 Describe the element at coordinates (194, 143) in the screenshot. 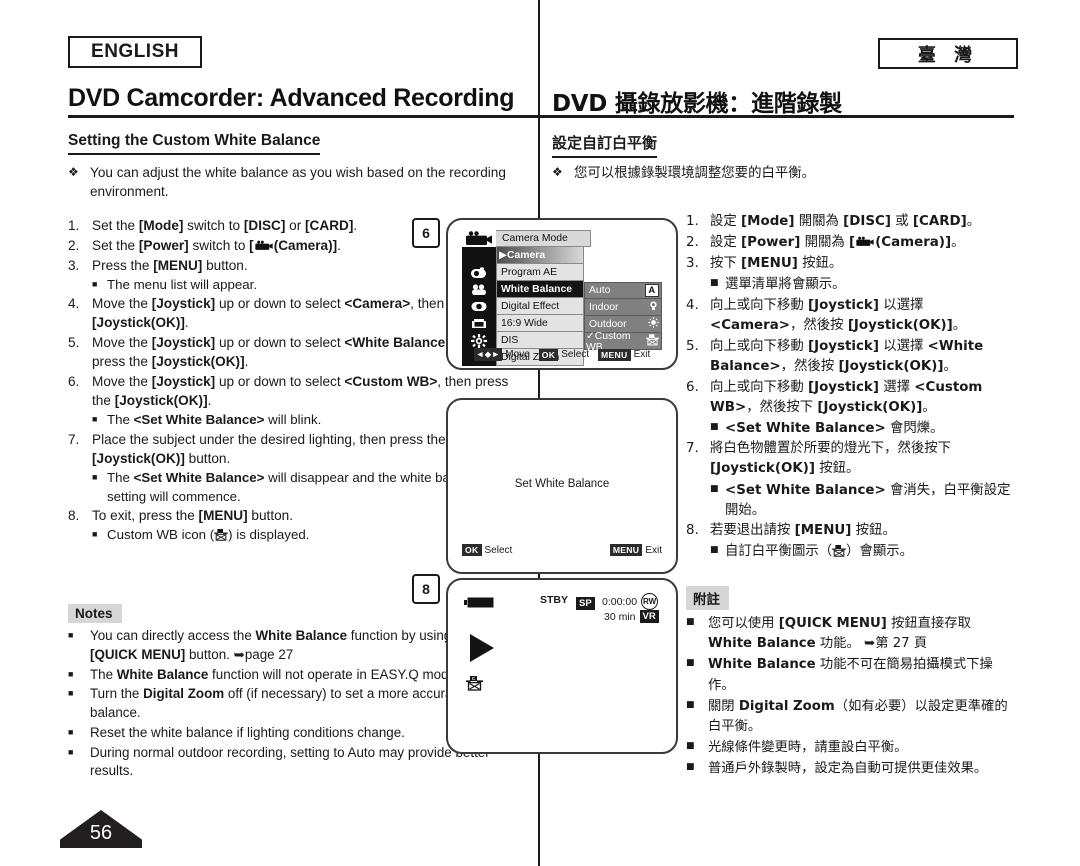

I see `section-heading-english: Setting the Custom White Balance` at that location.